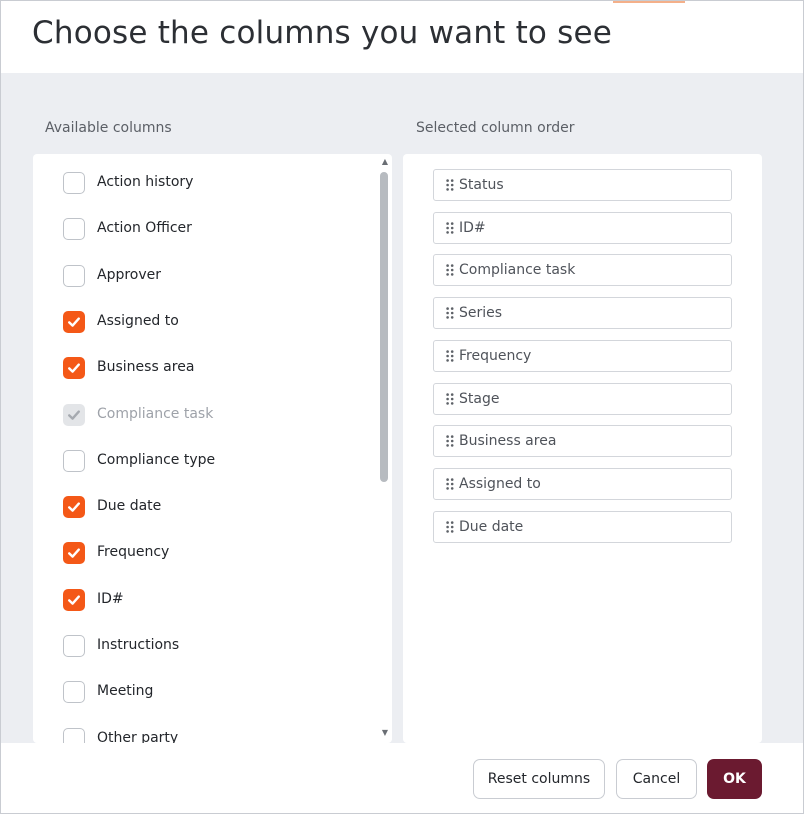 This screenshot has width=804, height=814. I want to click on column-option-label: Action history, so click(145, 182).